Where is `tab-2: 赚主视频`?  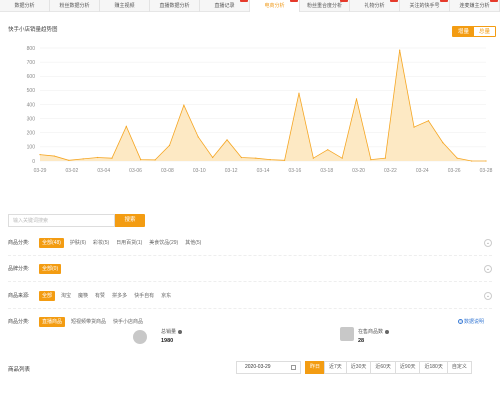 tab-2: 赚主视频 is located at coordinates (125, 6).